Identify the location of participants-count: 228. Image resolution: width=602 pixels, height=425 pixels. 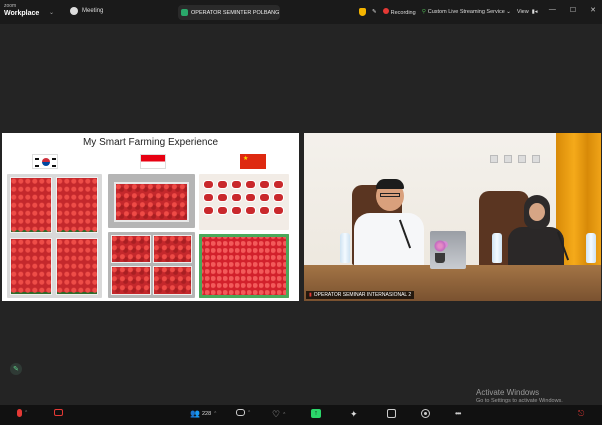
(206, 413).